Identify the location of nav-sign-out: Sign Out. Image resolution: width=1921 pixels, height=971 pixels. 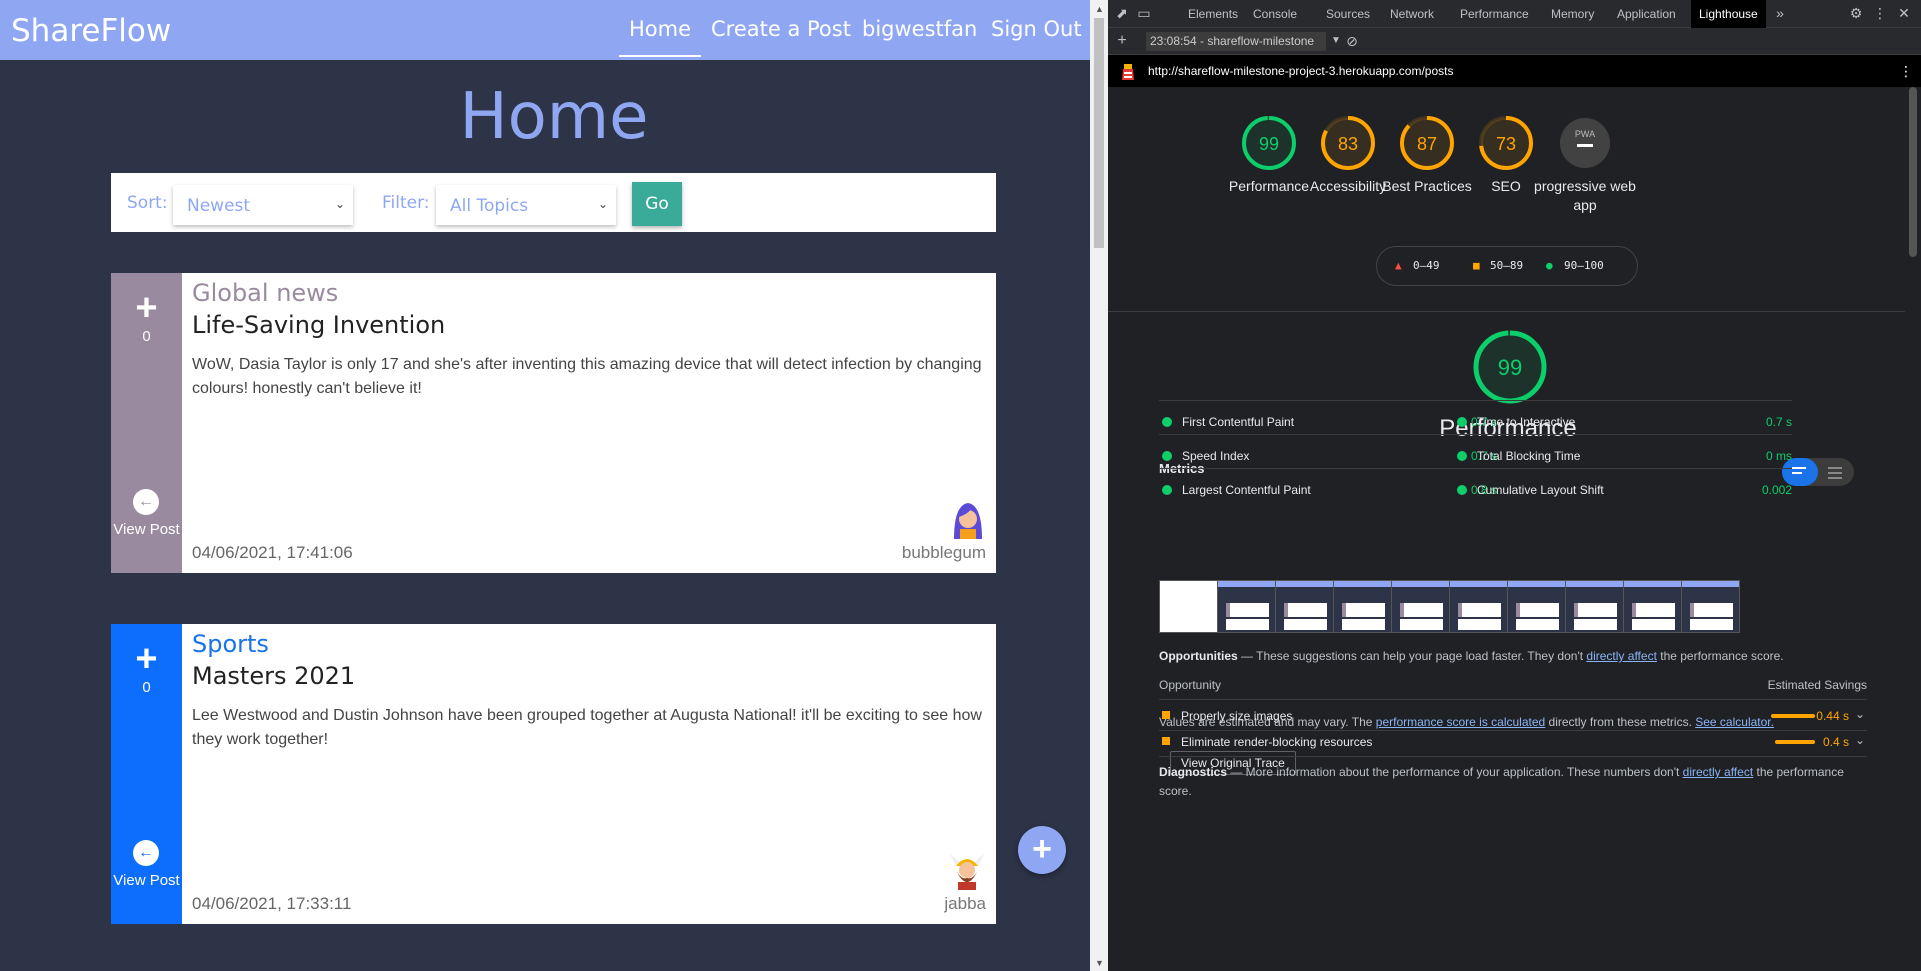
(1036, 29).